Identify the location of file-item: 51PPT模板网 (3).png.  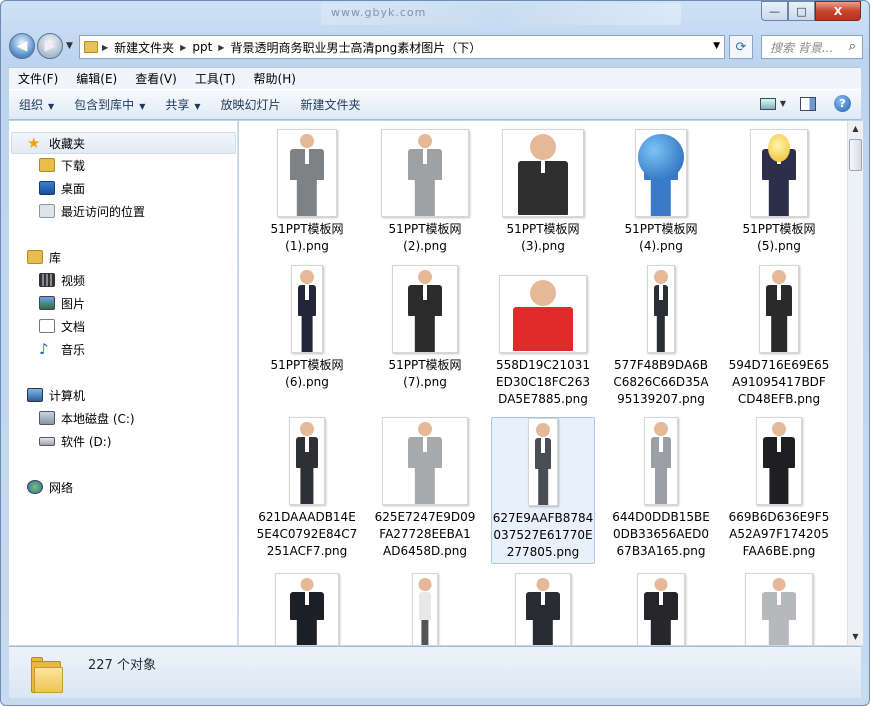
(543, 192).